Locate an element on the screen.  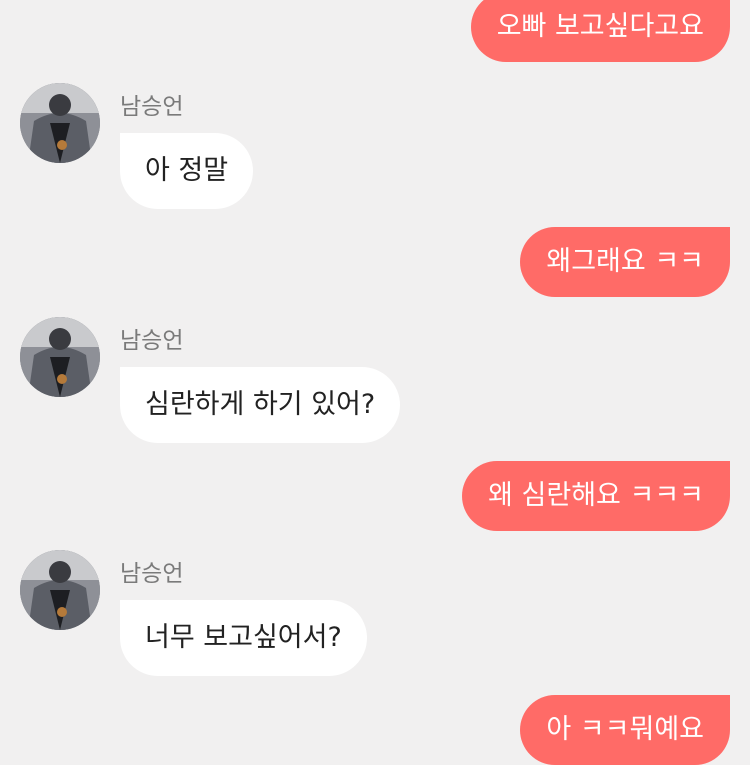
incoming-message-bubble: 너무 보고싶어서? is located at coordinates (243, 638).